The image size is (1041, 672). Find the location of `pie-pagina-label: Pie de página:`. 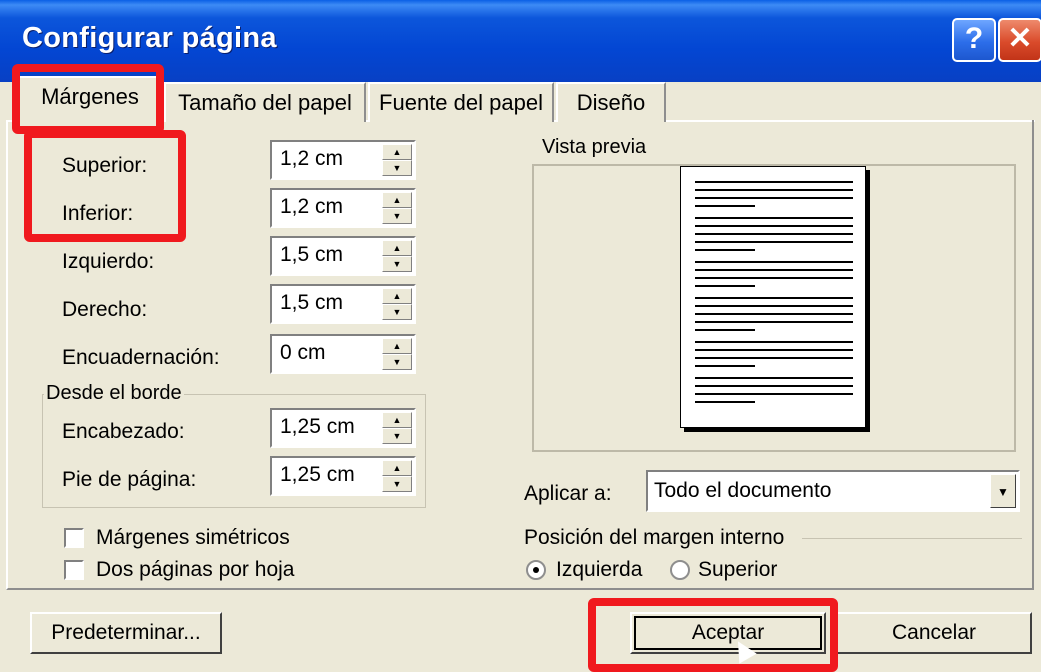

pie-pagina-label: Pie de página: is located at coordinates (129, 479).